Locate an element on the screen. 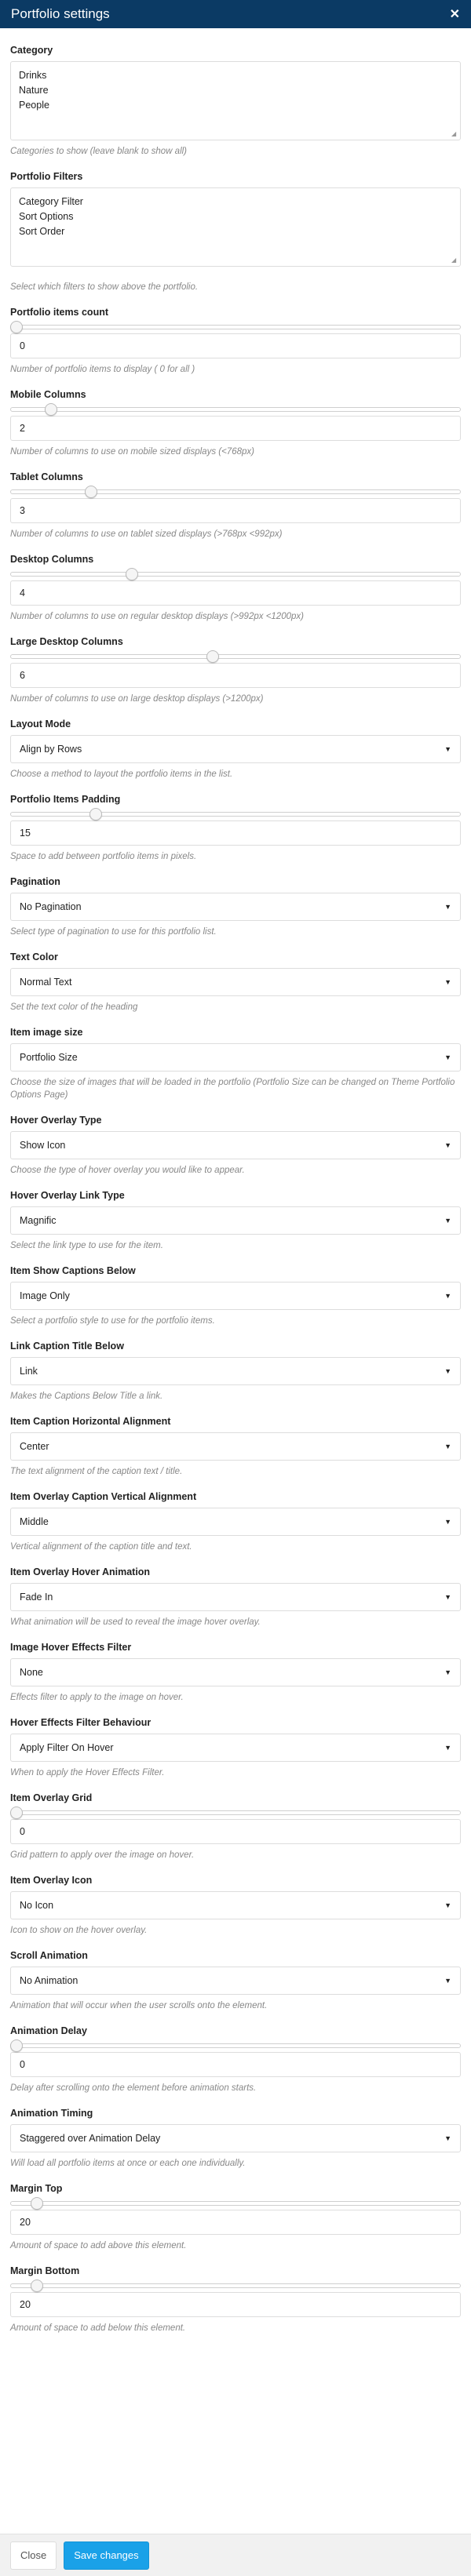 The image size is (471, 2576). select-value: Magnific is located at coordinates (38, 1220).